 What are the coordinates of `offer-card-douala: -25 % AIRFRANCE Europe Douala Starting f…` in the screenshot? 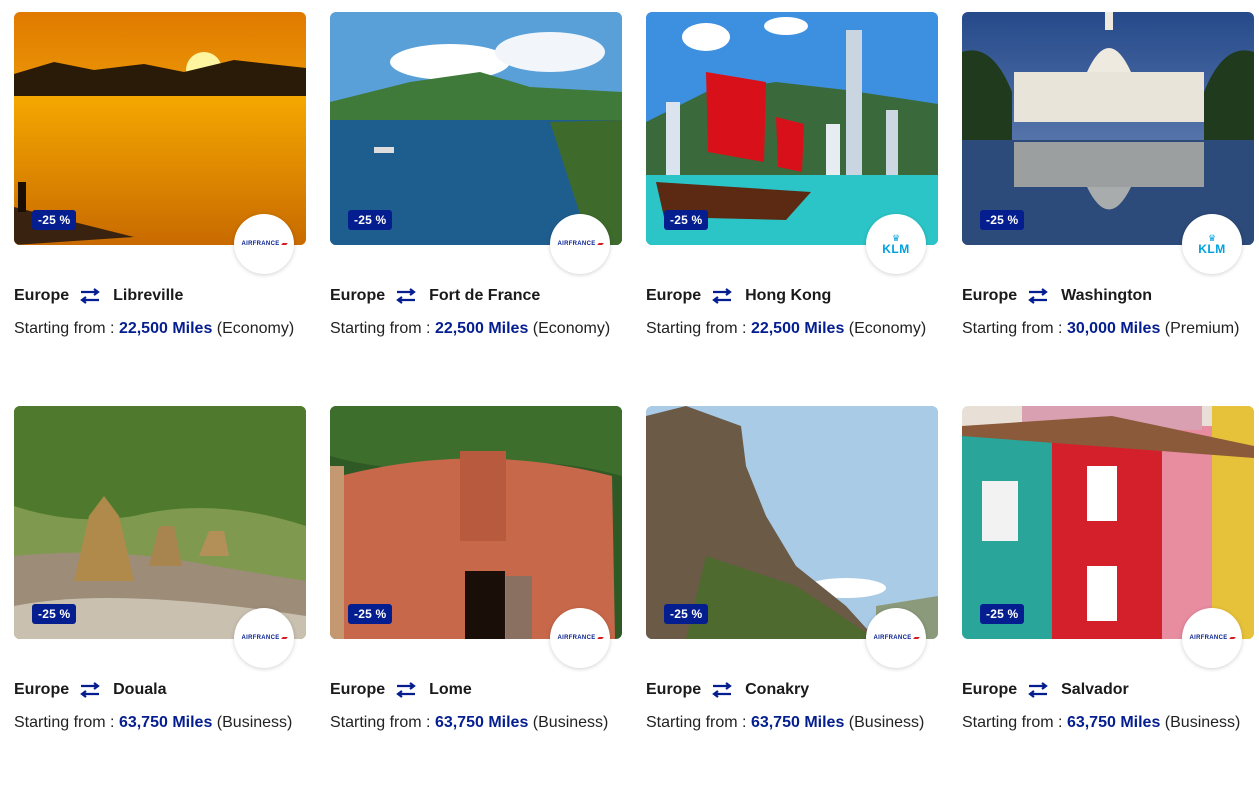 It's located at (160, 603).